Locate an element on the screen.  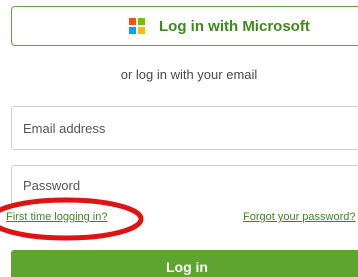
microsoft-logo-icon is located at coordinates (137, 26).